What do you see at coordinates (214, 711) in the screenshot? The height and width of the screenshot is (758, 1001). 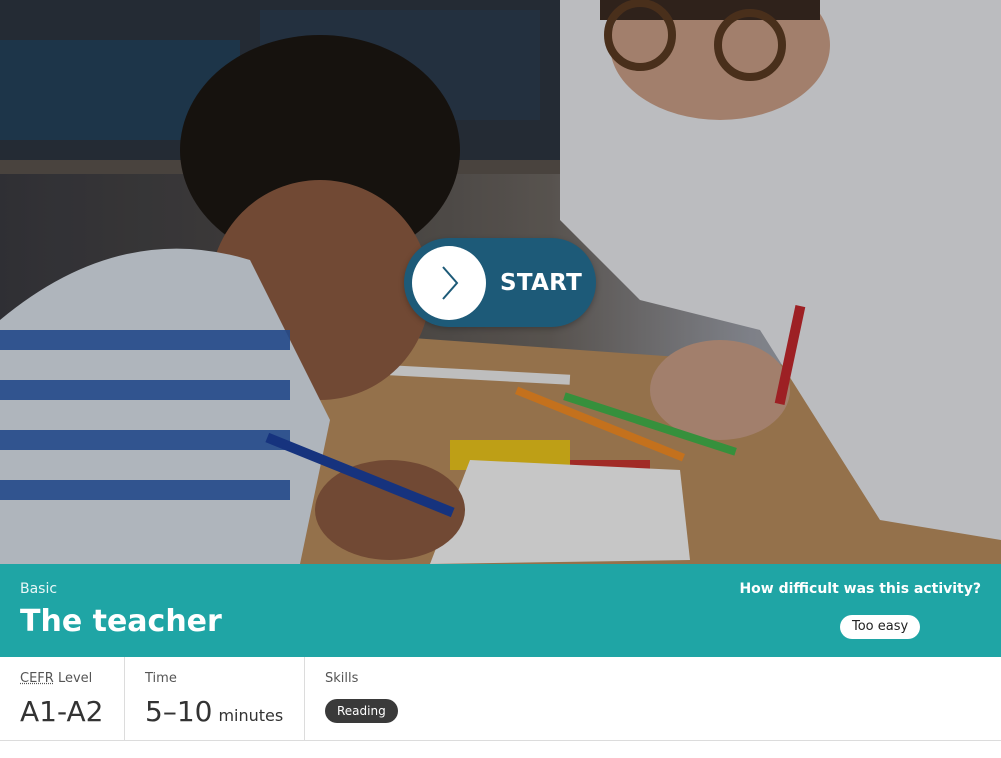 I see `time-value-wrapper: 5–10 minutes` at bounding box center [214, 711].